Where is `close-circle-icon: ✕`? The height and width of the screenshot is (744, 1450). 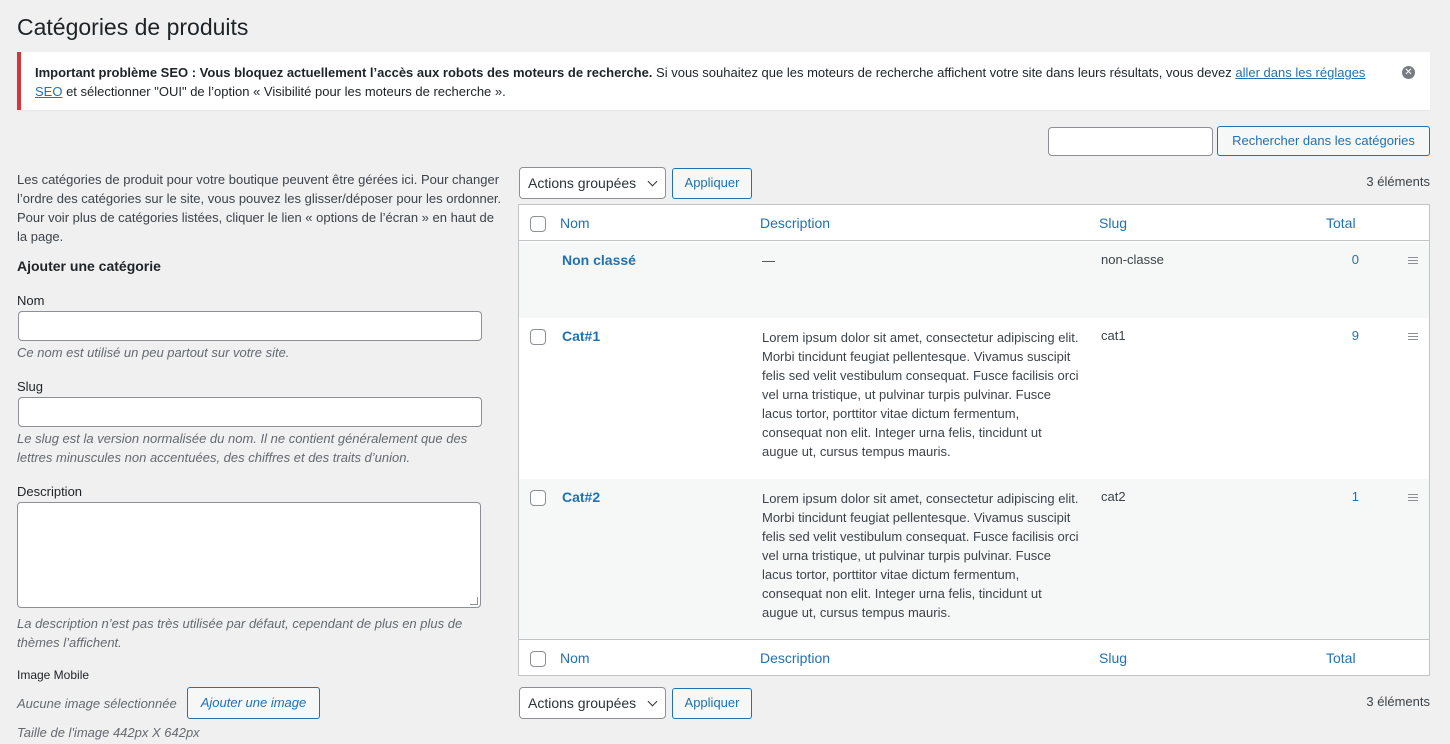
close-circle-icon: ✕ is located at coordinates (1408, 72).